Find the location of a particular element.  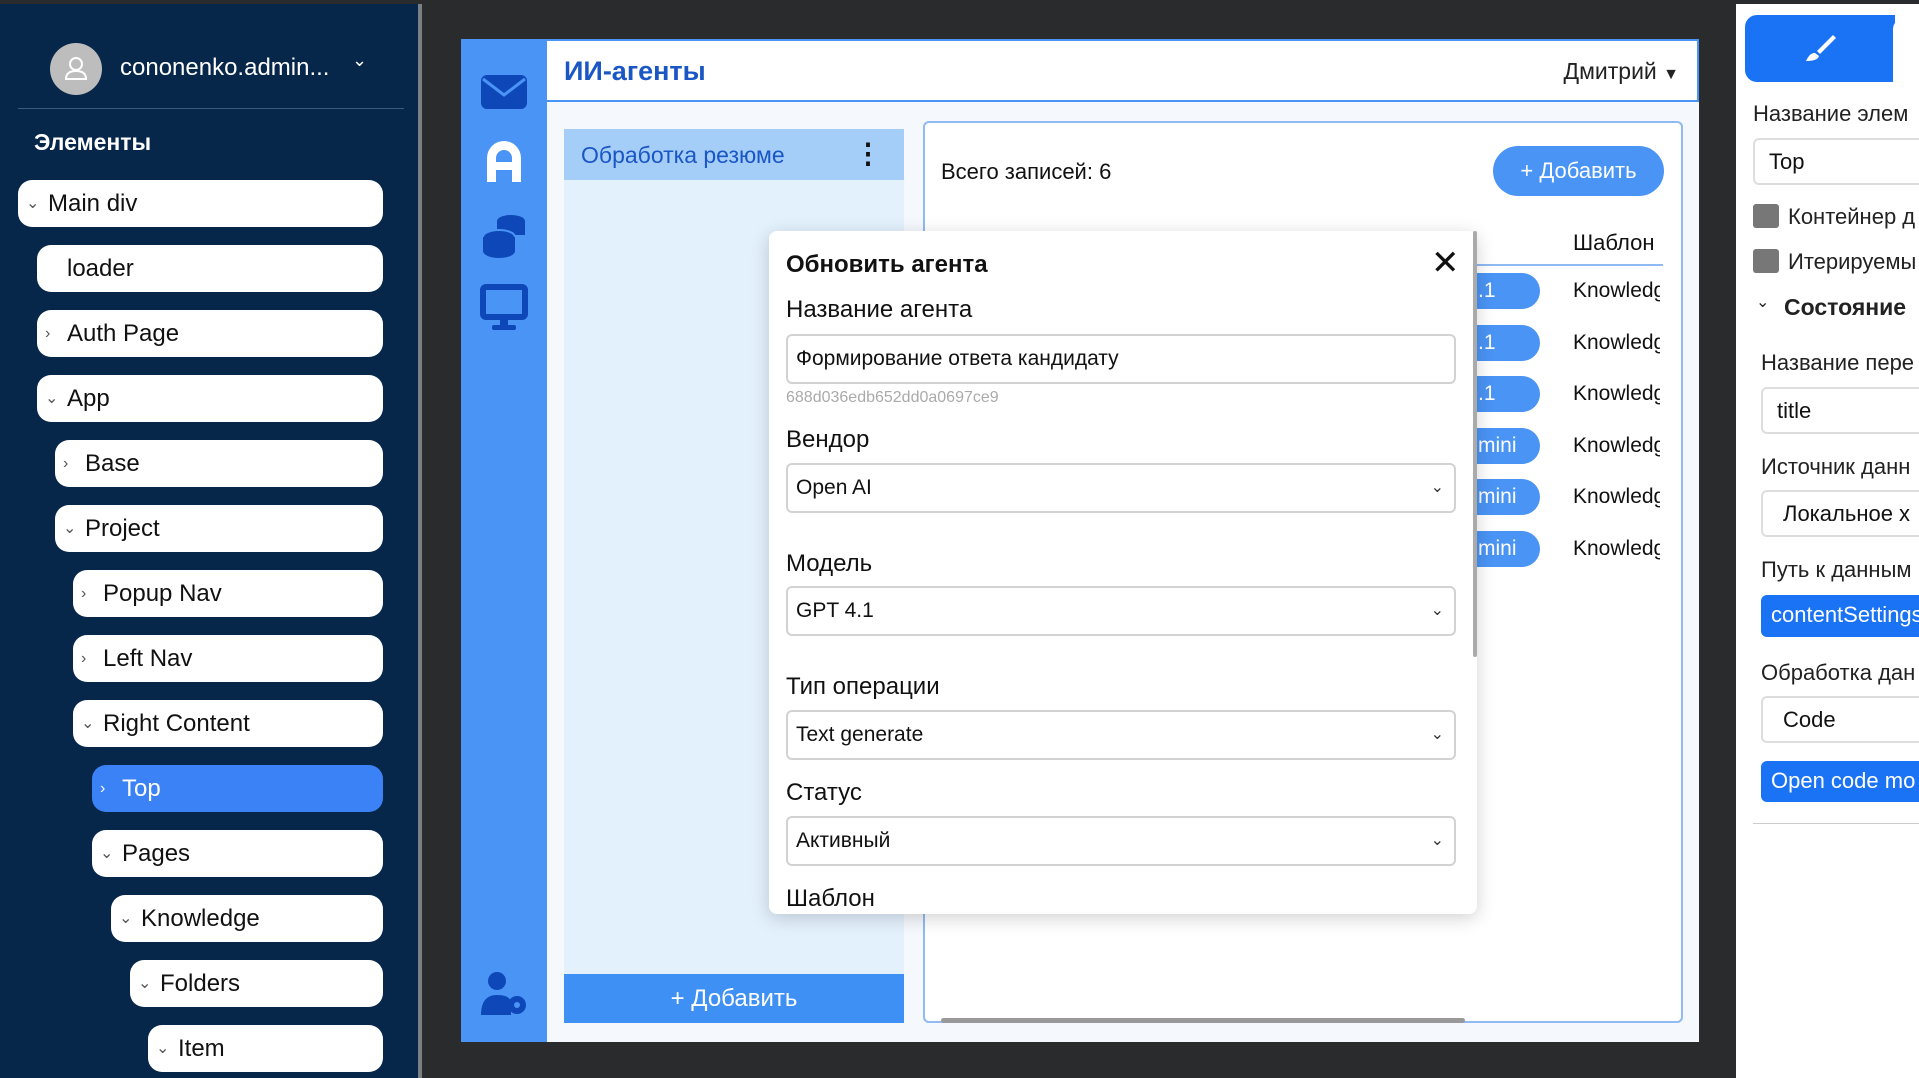

close-icon: ✕ is located at coordinates (1445, 263).